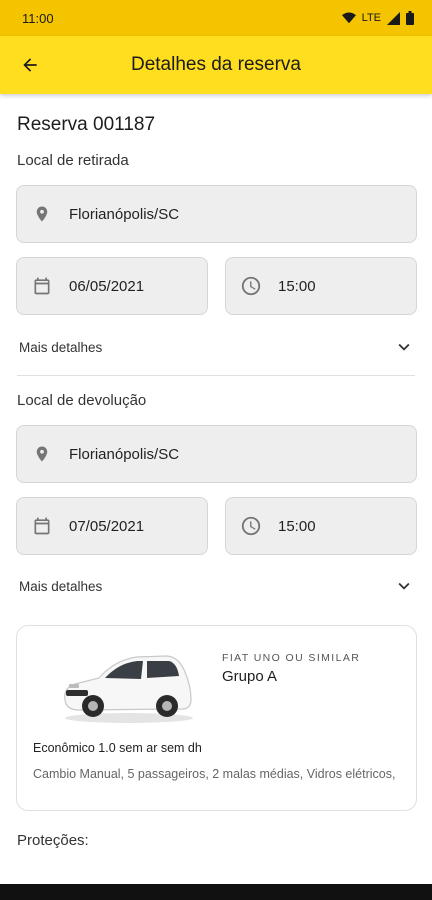  Describe the element at coordinates (321, 526) in the screenshot. I see `return-time-field: 15:00` at that location.